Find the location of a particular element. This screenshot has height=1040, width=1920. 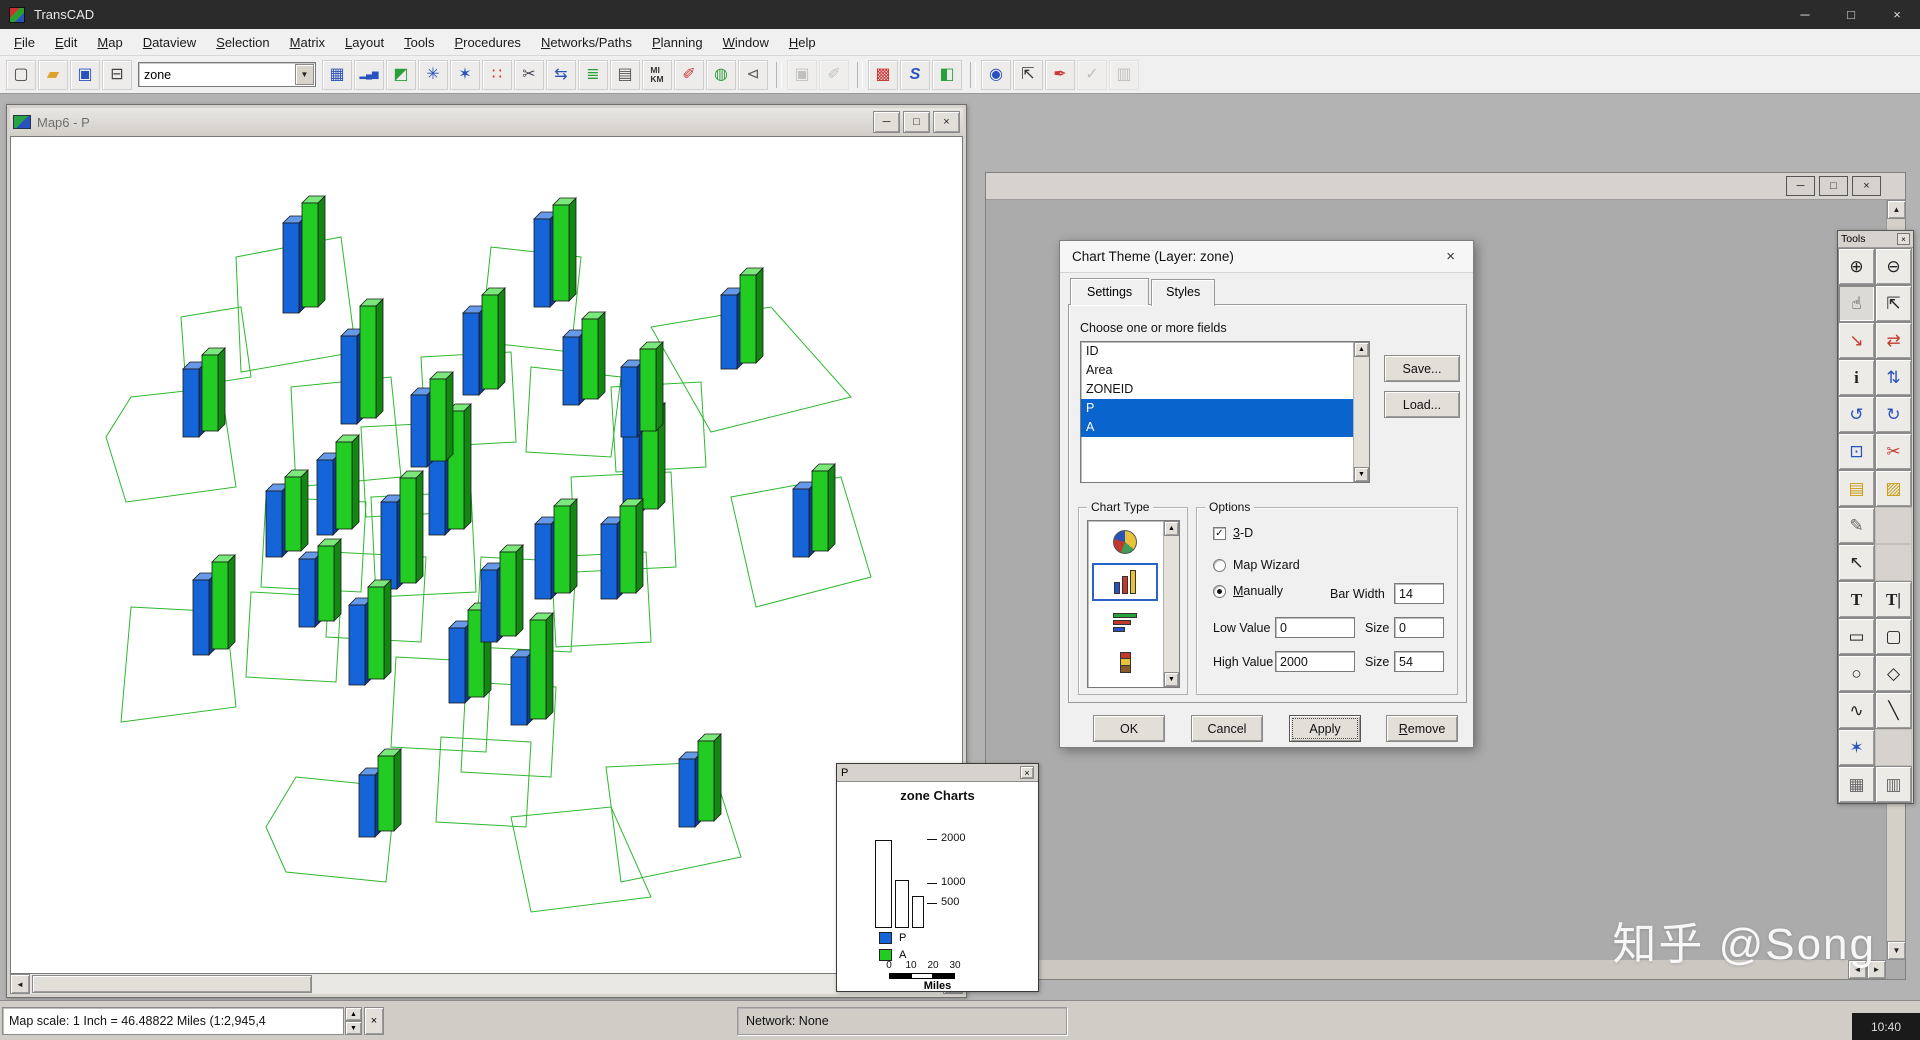

field-option-a: A is located at coordinates (1217, 427).